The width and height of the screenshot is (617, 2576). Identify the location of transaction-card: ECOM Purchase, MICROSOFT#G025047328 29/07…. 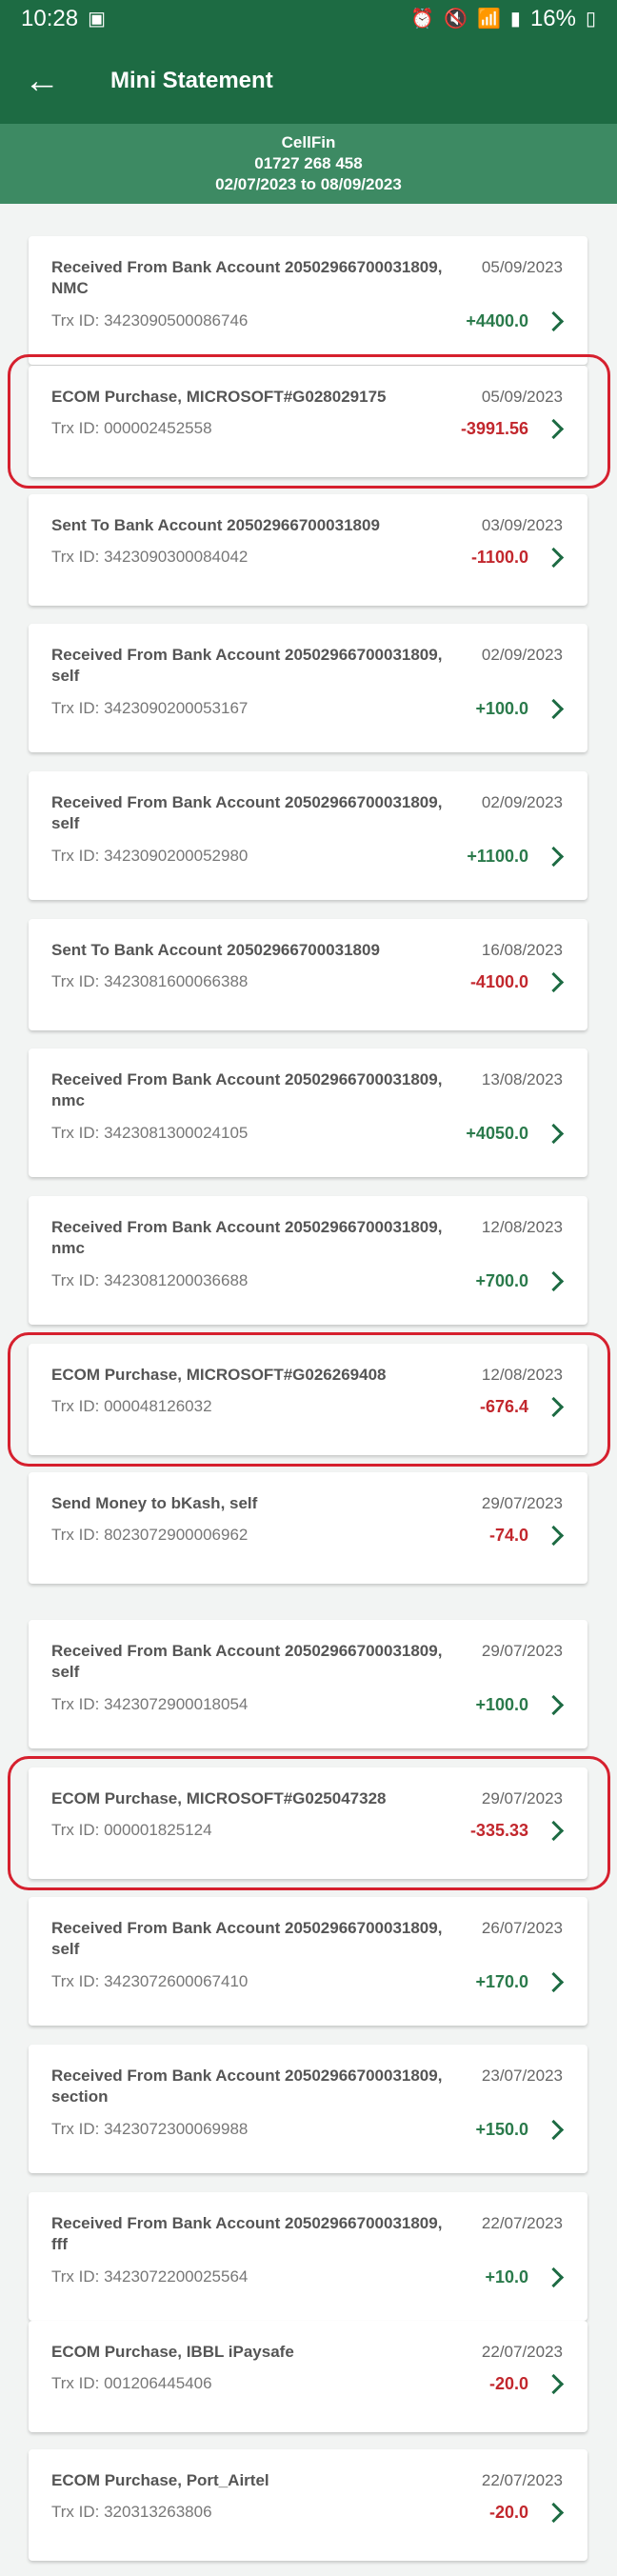
(308, 1823).